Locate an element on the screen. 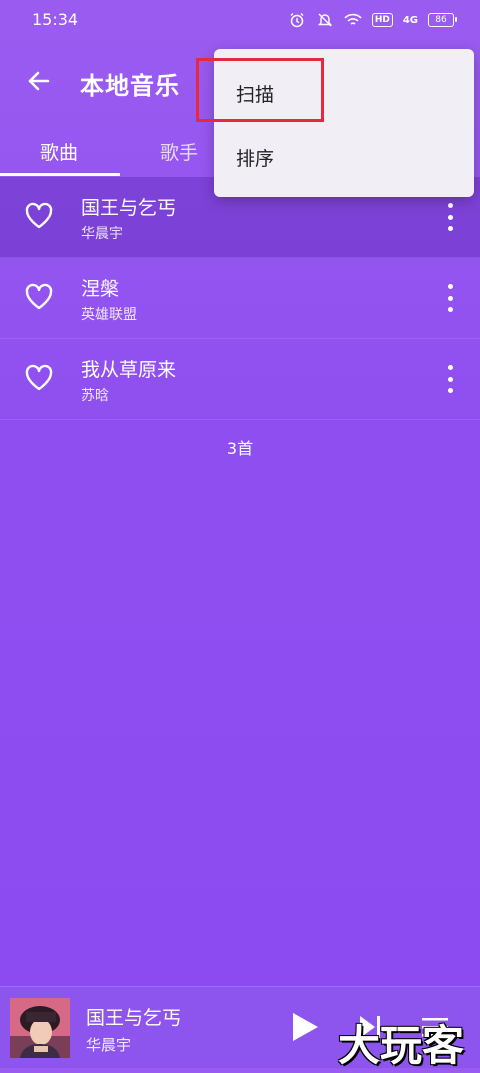  arrow-left-icon is located at coordinates (39, 81).